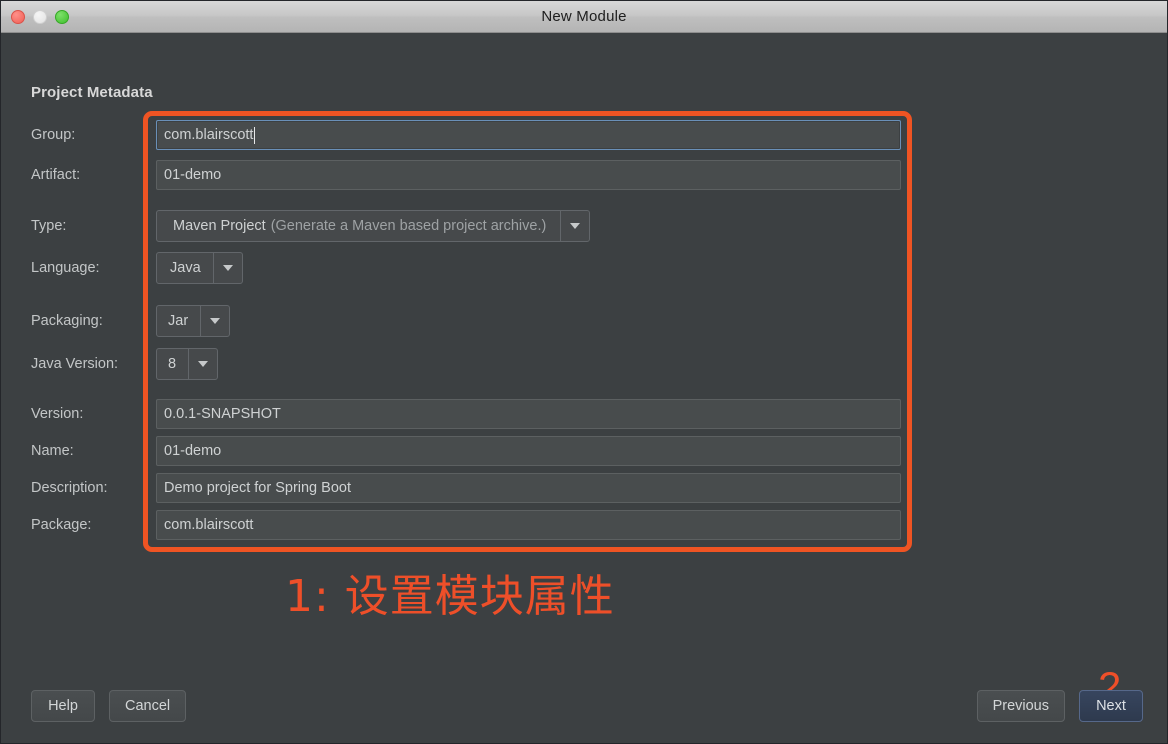  I want to click on field-row-artifact: Artifact: 01-demo, so click(584, 175).